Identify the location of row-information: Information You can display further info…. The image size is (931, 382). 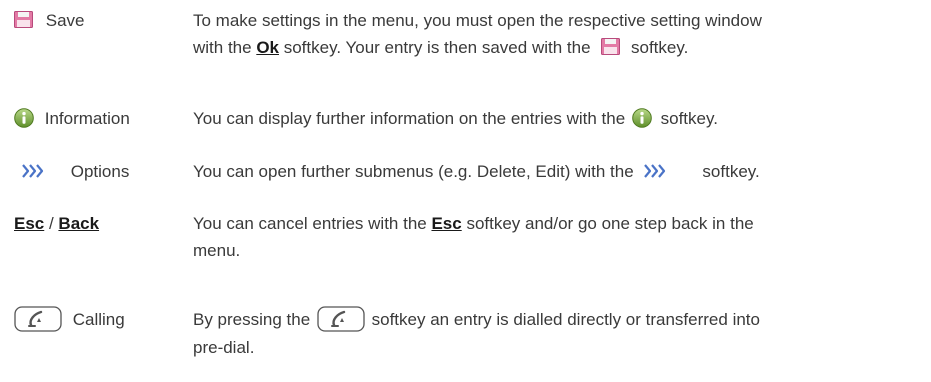
(465, 120).